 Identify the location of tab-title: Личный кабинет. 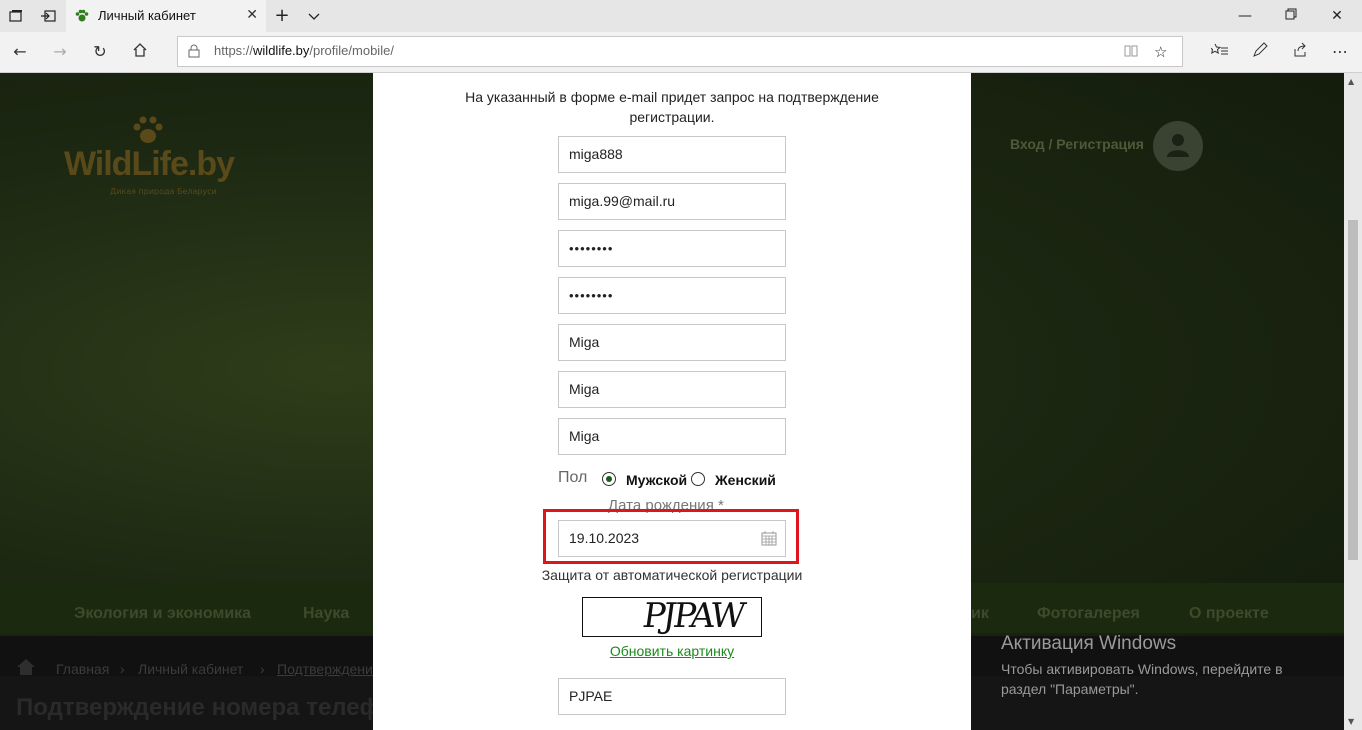
(147, 15).